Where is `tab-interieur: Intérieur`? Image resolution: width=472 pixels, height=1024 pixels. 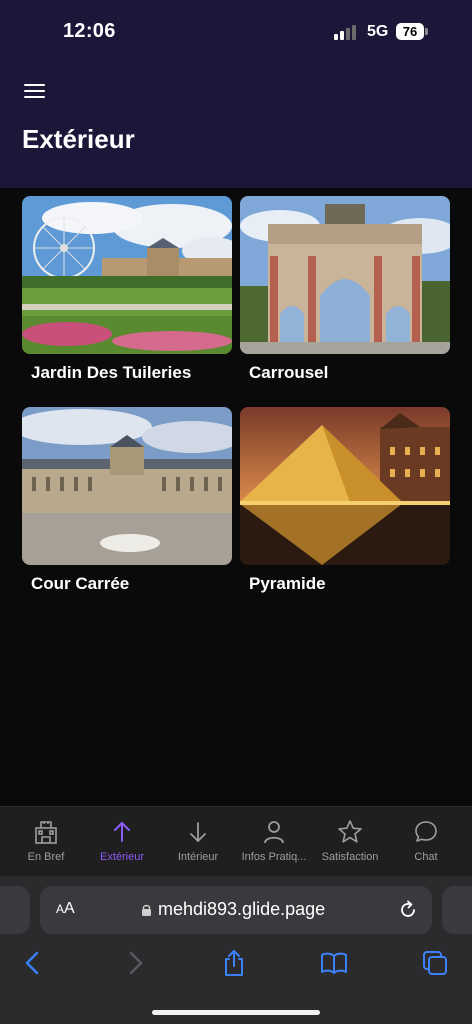
tab-interieur: Intérieur is located at coordinates (198, 842).